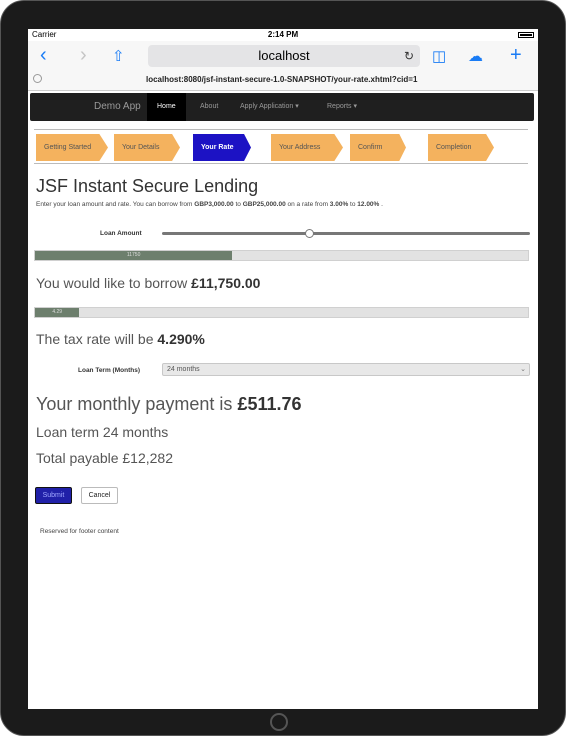 This screenshot has height=736, width=566. Describe the element at coordinates (134, 255) in the screenshot. I see `borrow-progress-fill: 11750` at that location.